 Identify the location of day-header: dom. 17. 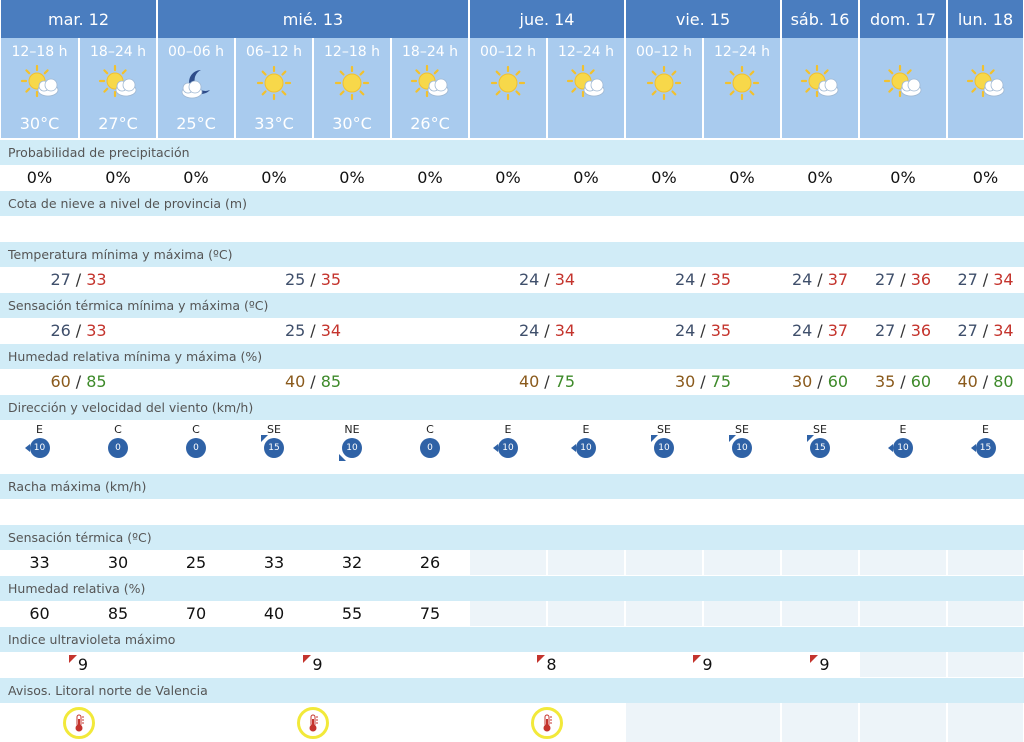
(903, 19).